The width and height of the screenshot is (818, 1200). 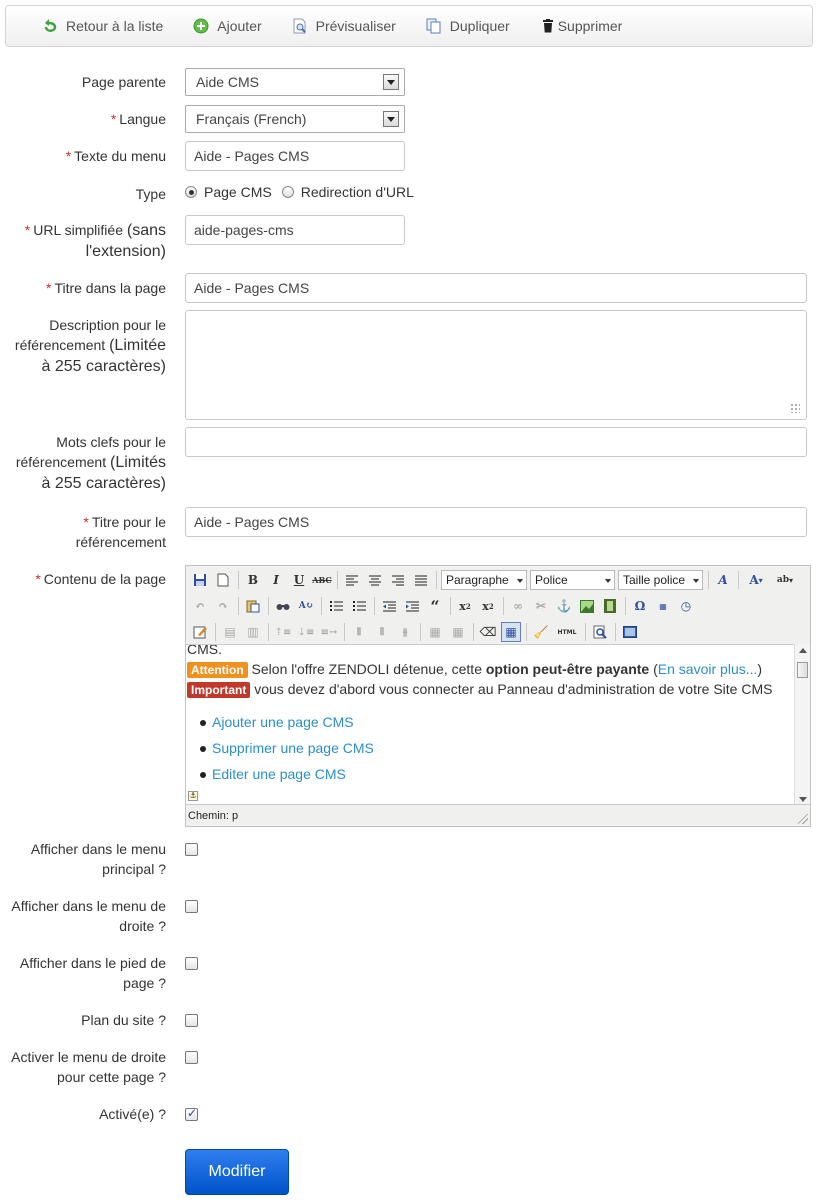 I want to click on html-source-icon: HTML, so click(x=567, y=632).